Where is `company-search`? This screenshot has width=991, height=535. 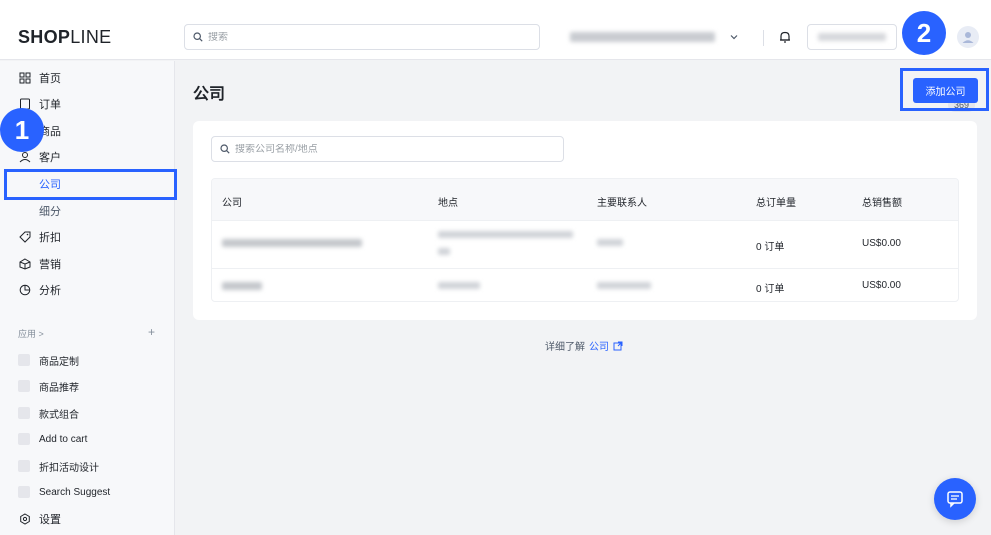 company-search is located at coordinates (387, 149).